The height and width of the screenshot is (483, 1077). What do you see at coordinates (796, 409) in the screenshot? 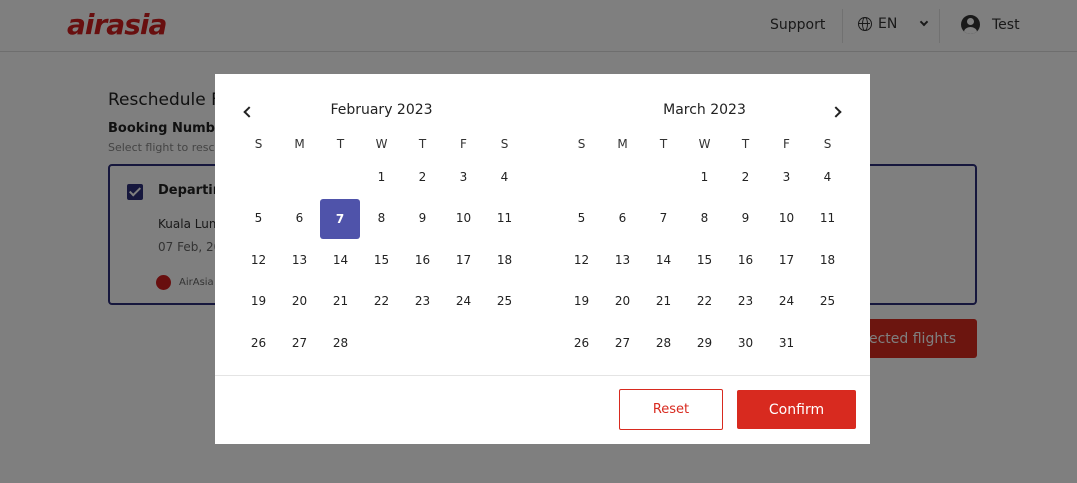
I see `confirm-button: Confirm` at bounding box center [796, 409].